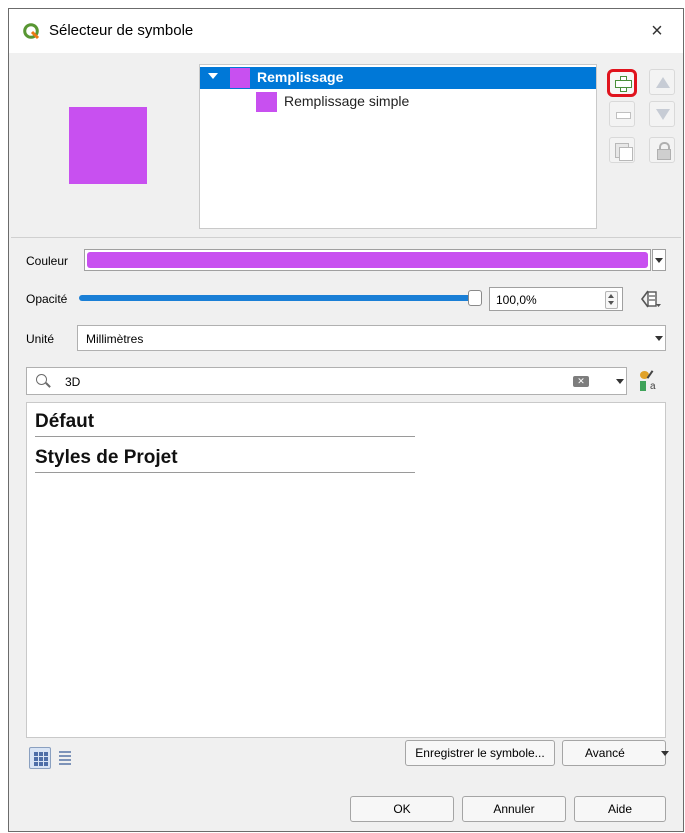 Image resolution: width=685 pixels, height=833 pixels. Describe the element at coordinates (31, 31) in the screenshot. I see `qgis-logo-icon` at that location.